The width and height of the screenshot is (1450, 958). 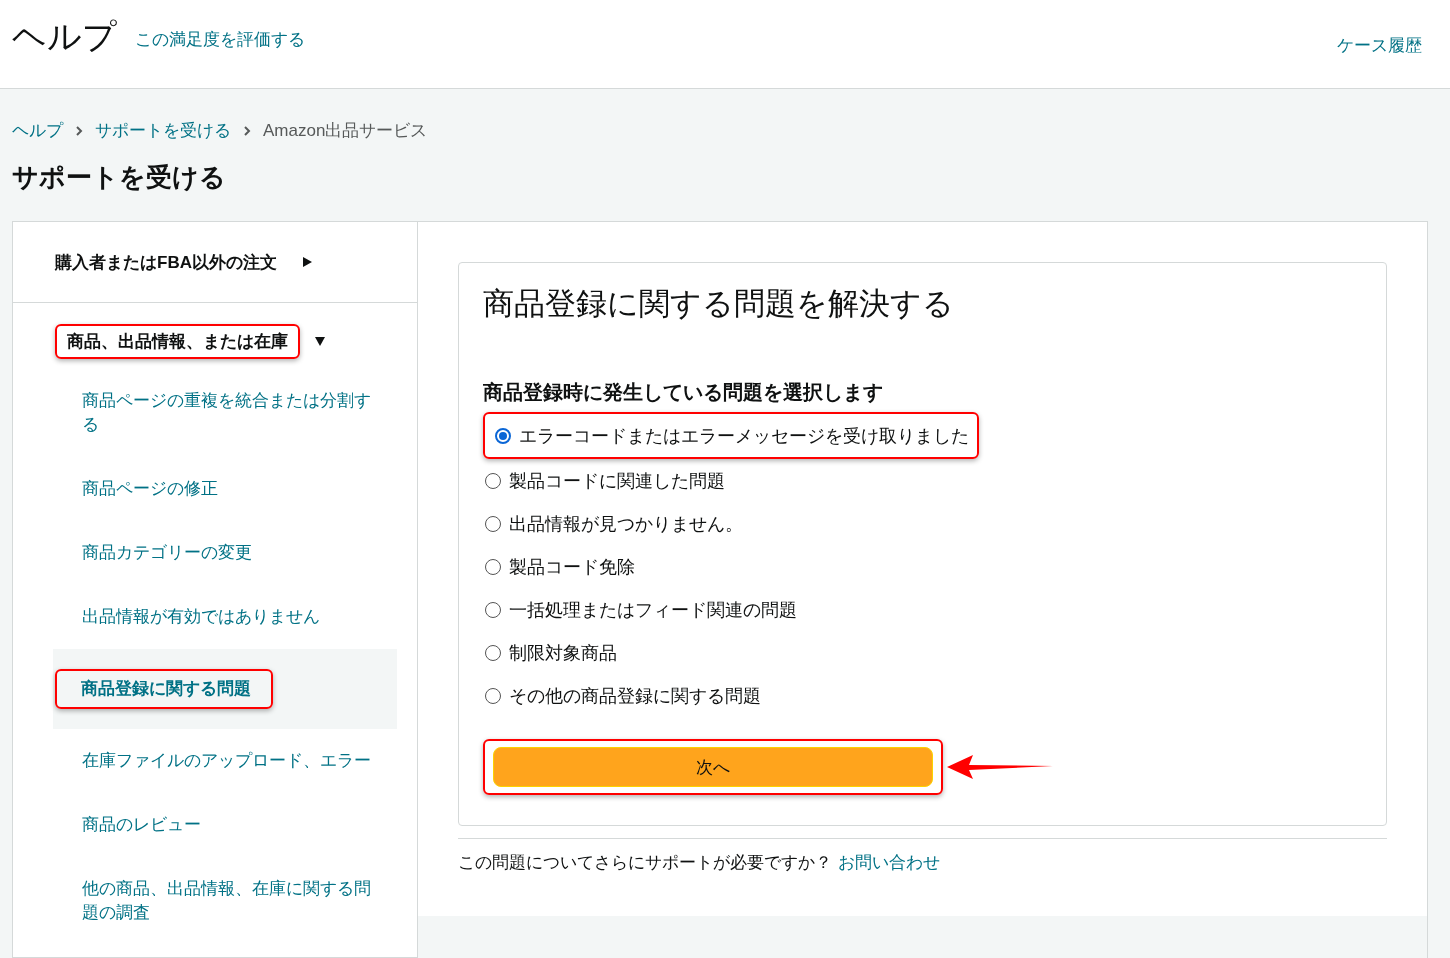 I want to click on rate-link: この満足度を評価する, so click(x=220, y=39).